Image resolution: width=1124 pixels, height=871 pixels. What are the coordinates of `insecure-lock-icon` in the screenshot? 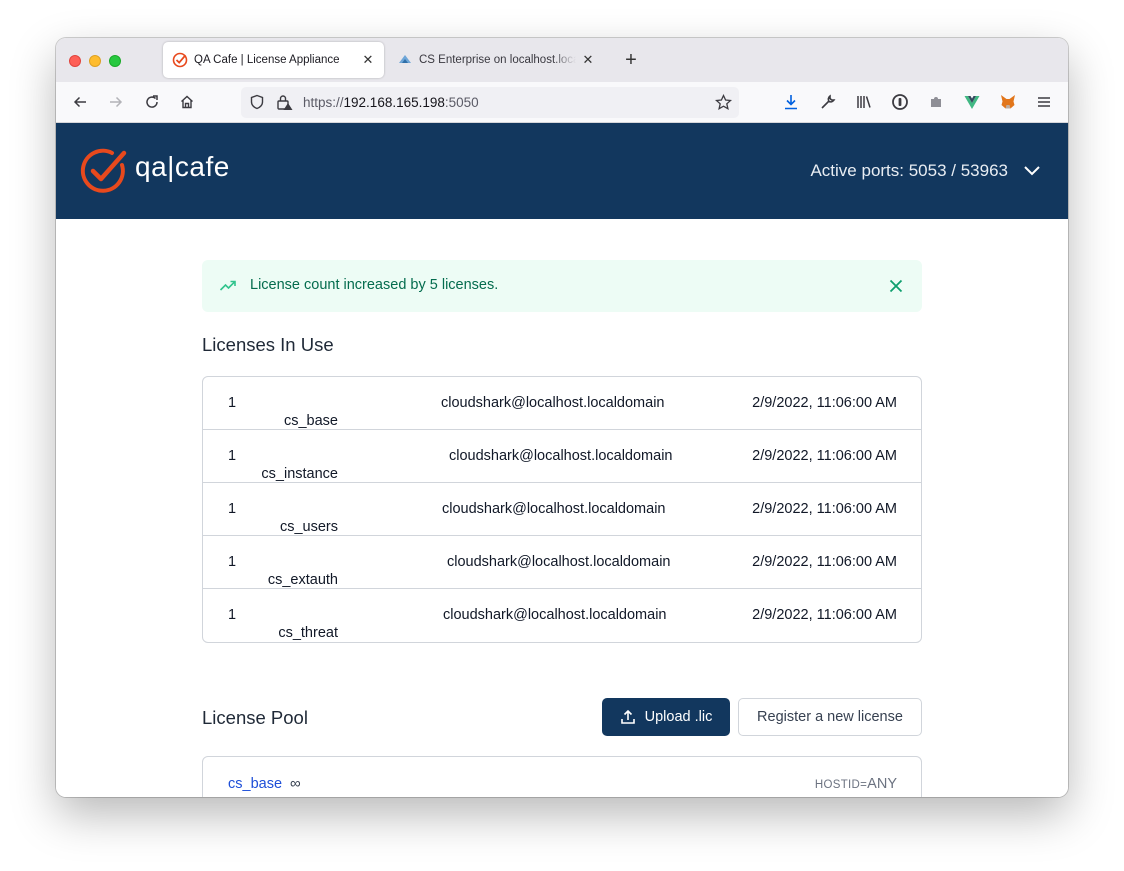 It's located at (285, 102).